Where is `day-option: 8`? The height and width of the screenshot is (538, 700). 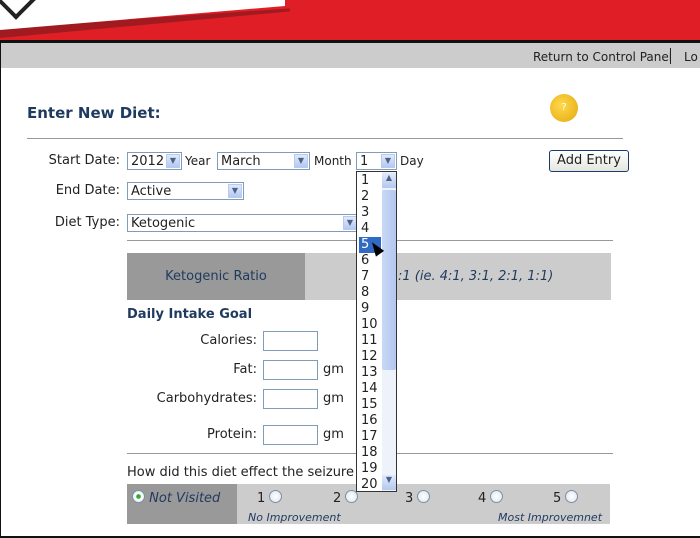
day-option: 8 is located at coordinates (370, 293).